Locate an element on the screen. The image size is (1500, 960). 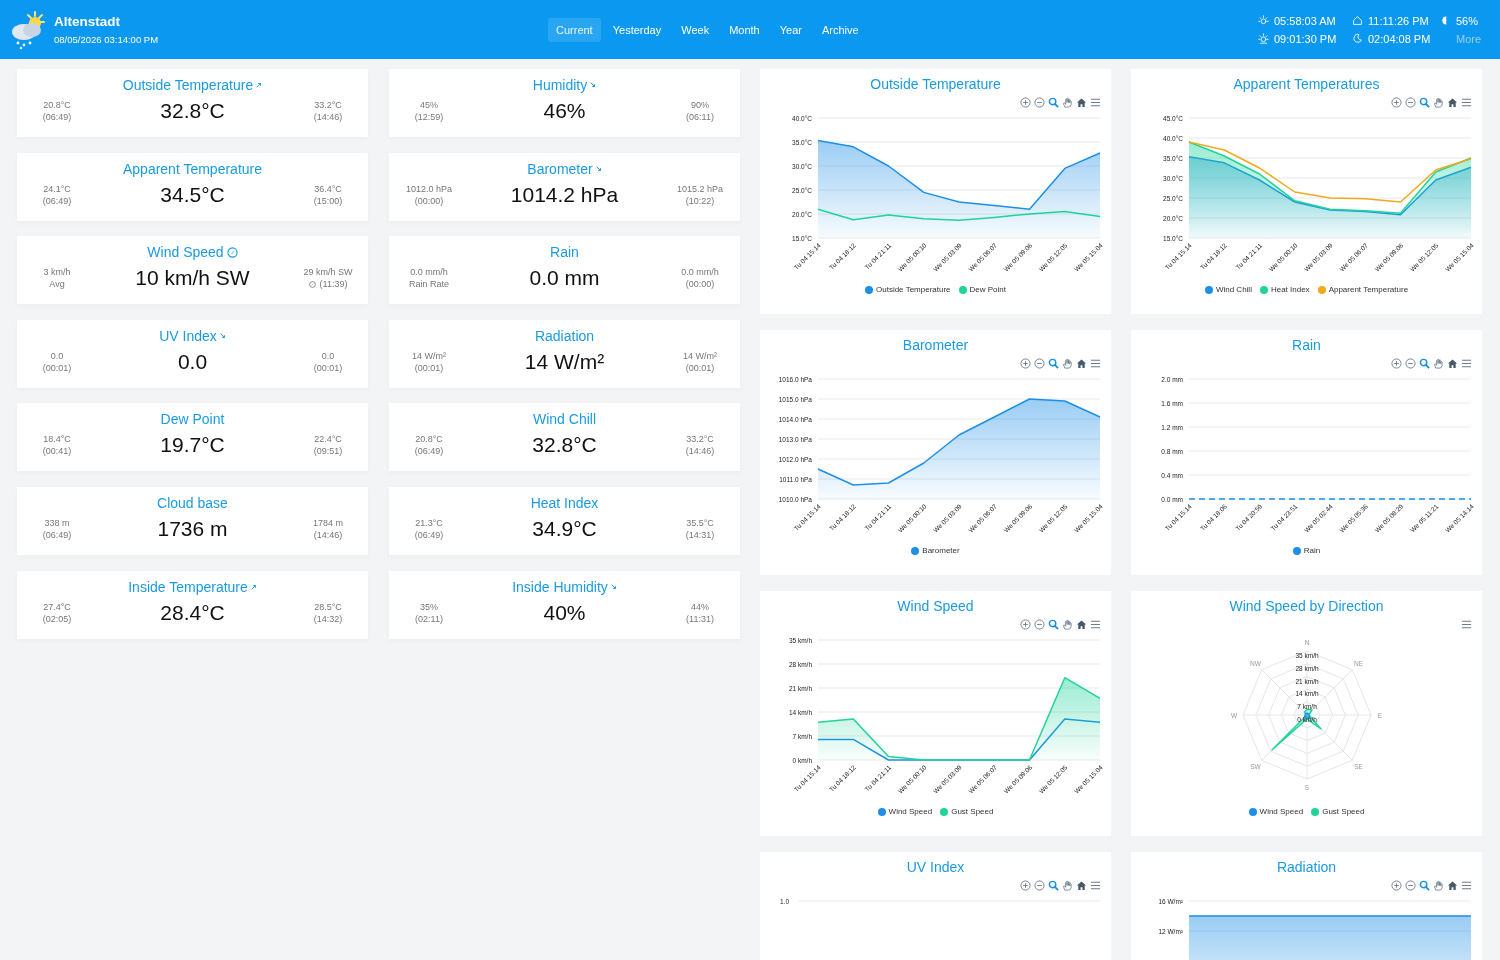
station-name: Altenstadt is located at coordinates (87, 21).